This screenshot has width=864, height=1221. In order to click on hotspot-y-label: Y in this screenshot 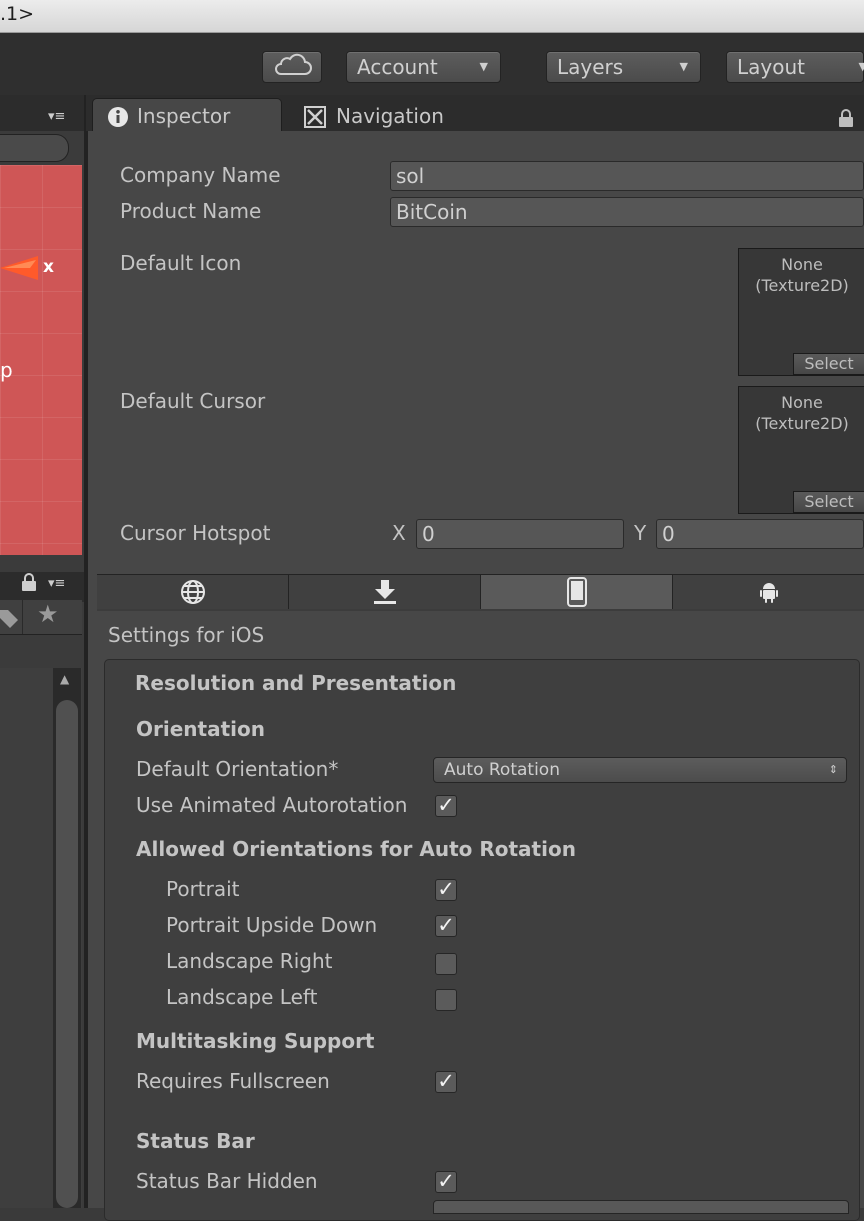, I will do `click(640, 533)`.